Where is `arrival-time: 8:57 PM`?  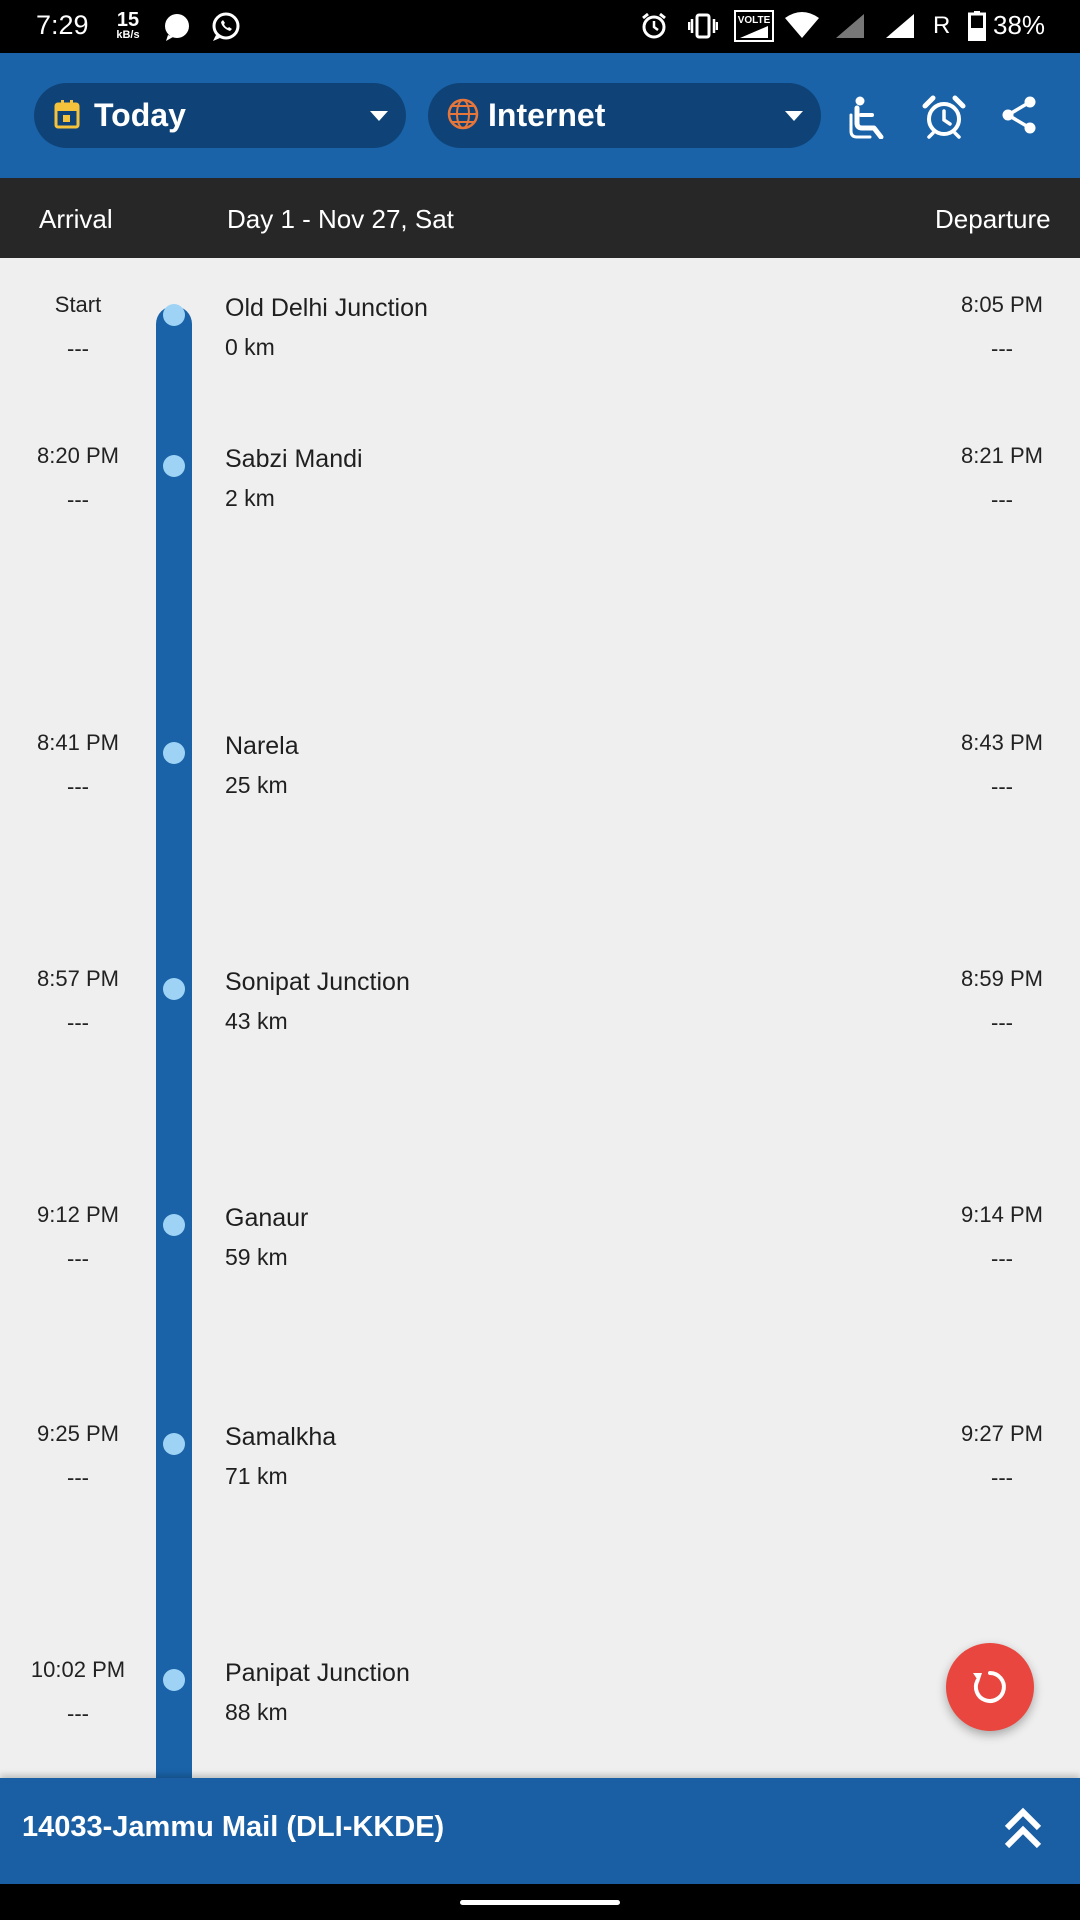 arrival-time: 8:57 PM is located at coordinates (78, 978).